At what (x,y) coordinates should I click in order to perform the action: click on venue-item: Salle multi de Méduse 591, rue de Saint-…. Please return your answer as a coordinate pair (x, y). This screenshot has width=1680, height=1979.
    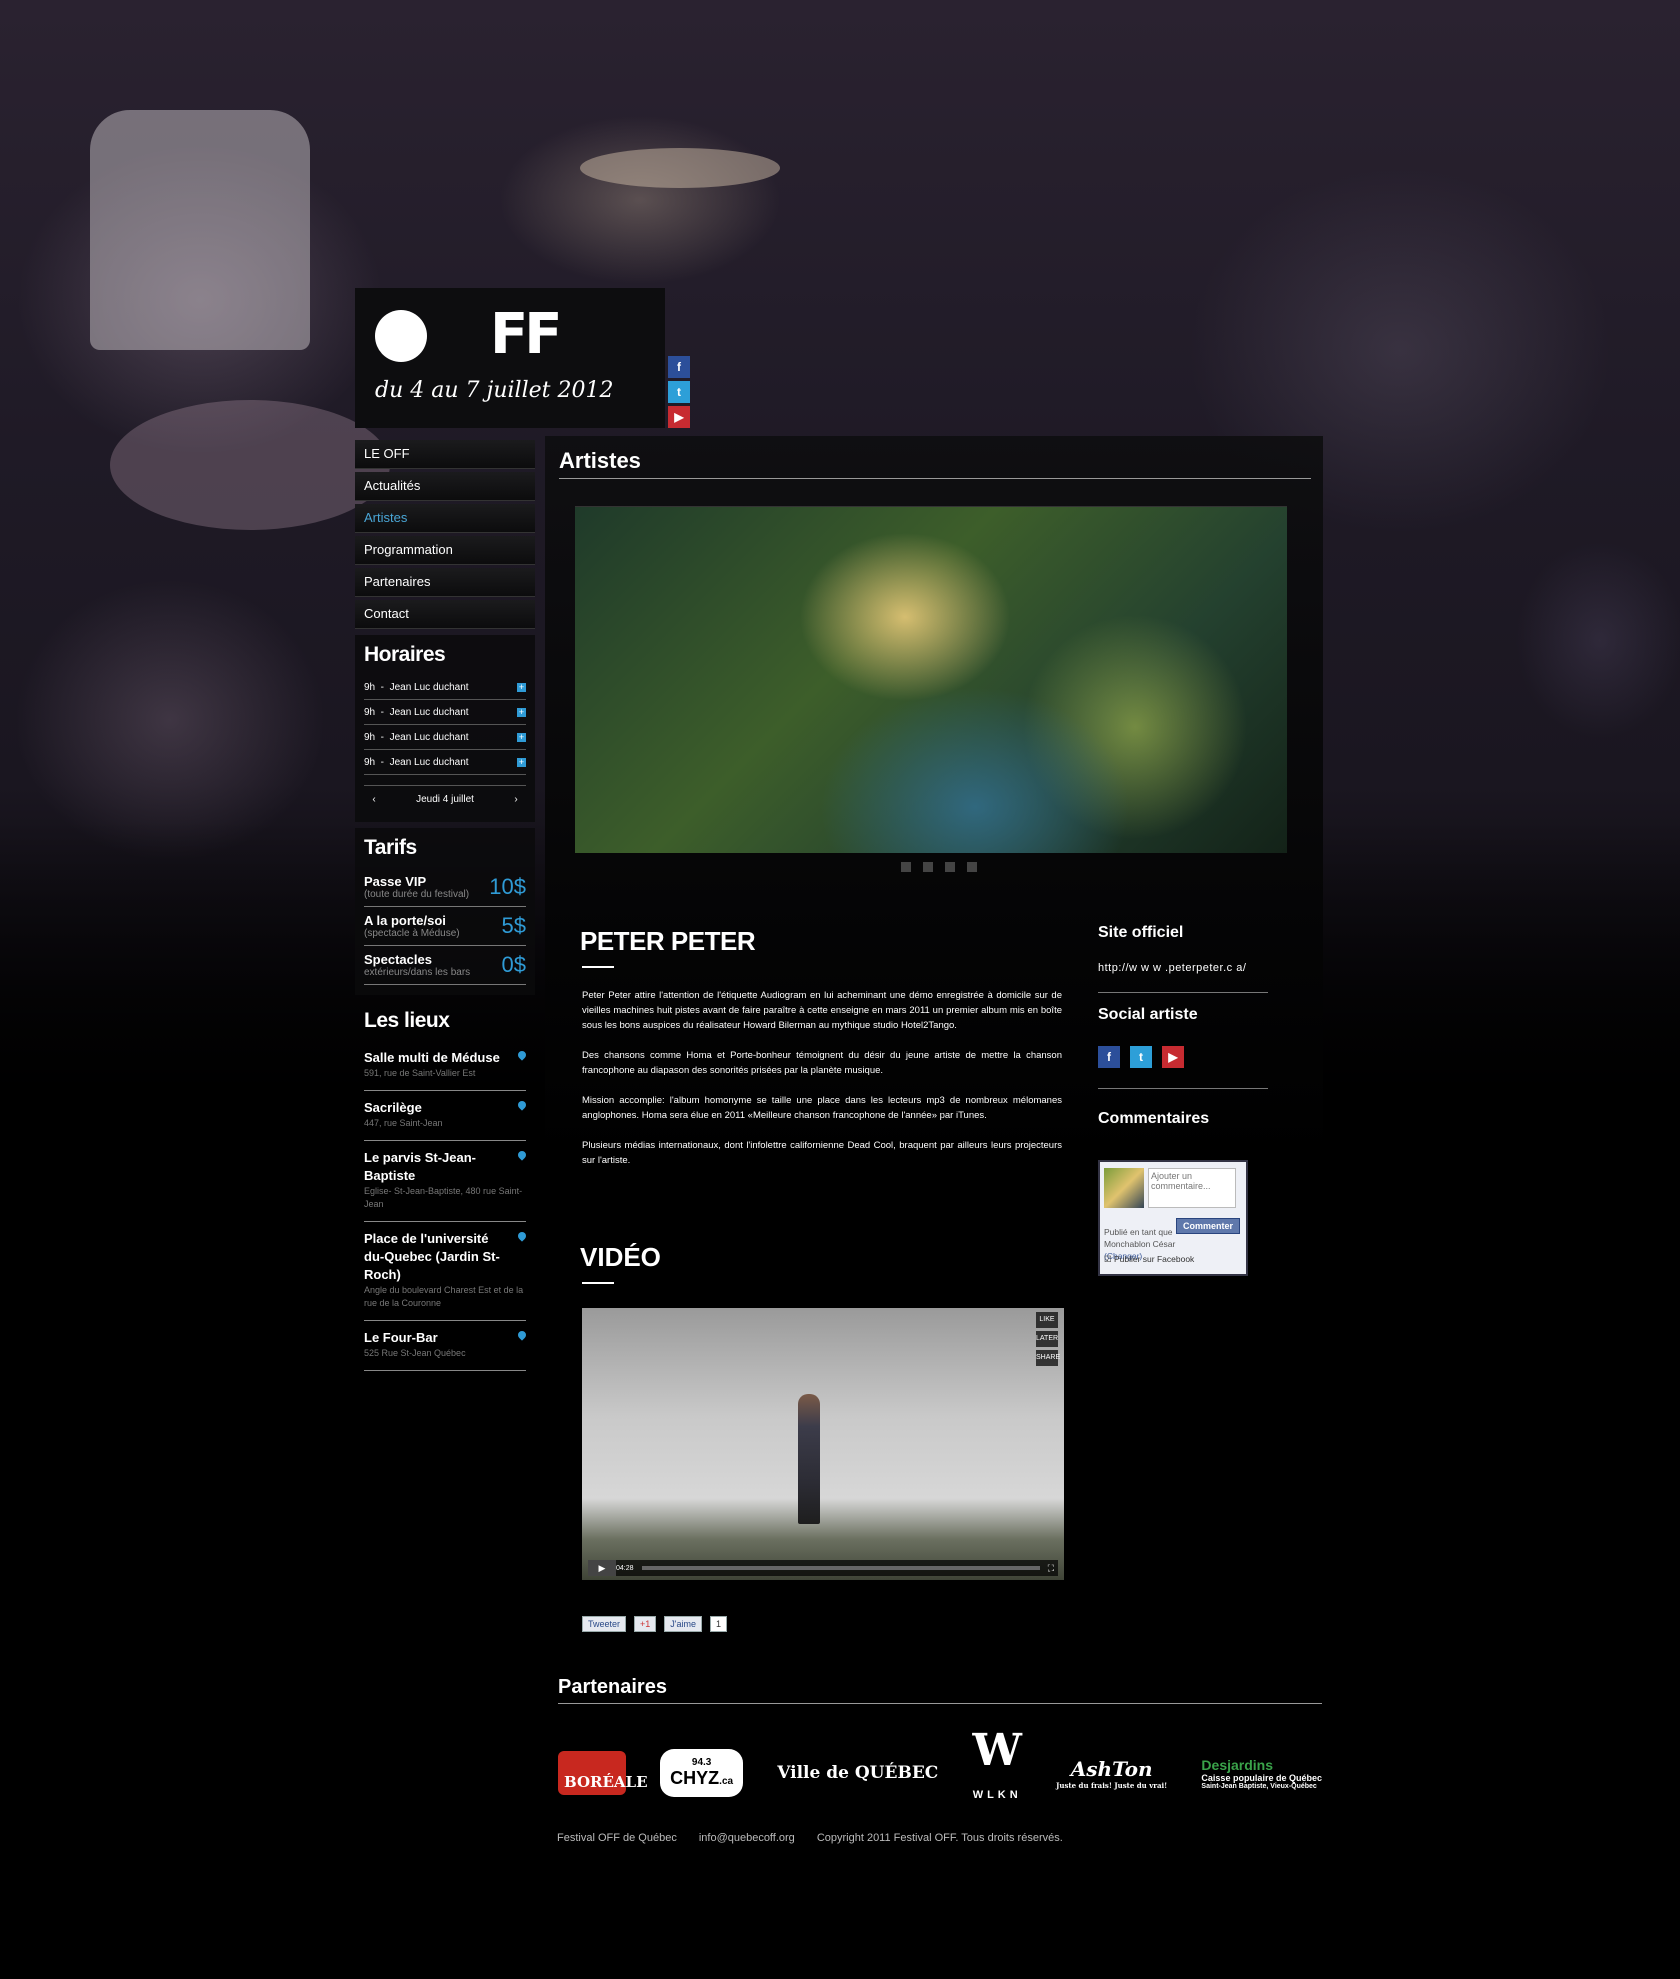
    Looking at the image, I should click on (446, 1066).